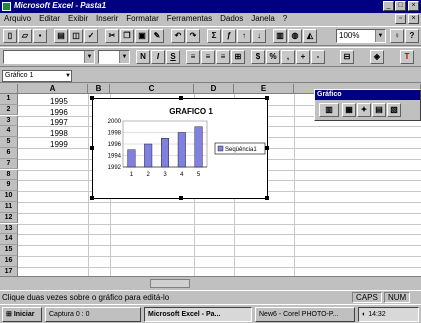 This screenshot has width=421, height=323. What do you see at coordinates (238, 57) in the screenshot?
I see `merge-center-icon: ⊞` at bounding box center [238, 57].